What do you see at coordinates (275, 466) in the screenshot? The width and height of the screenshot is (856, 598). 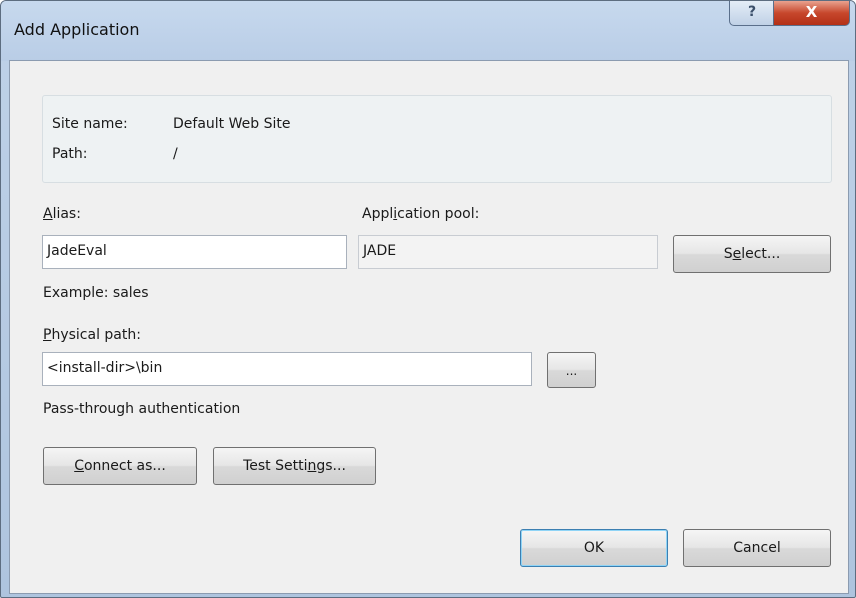 I see `test-settings-label-start: Test Setti` at bounding box center [275, 466].